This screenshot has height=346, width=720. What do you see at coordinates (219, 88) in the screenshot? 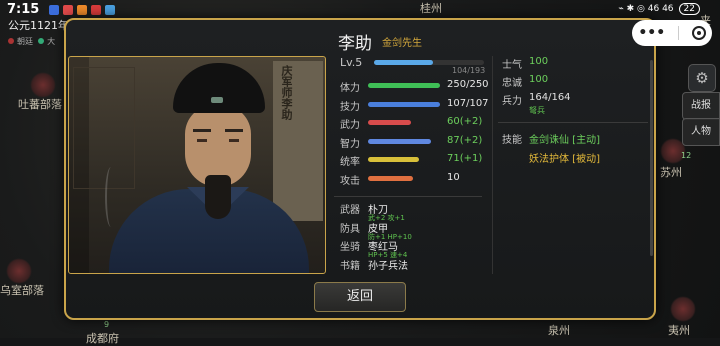
I see `hero-hat` at bounding box center [219, 88].